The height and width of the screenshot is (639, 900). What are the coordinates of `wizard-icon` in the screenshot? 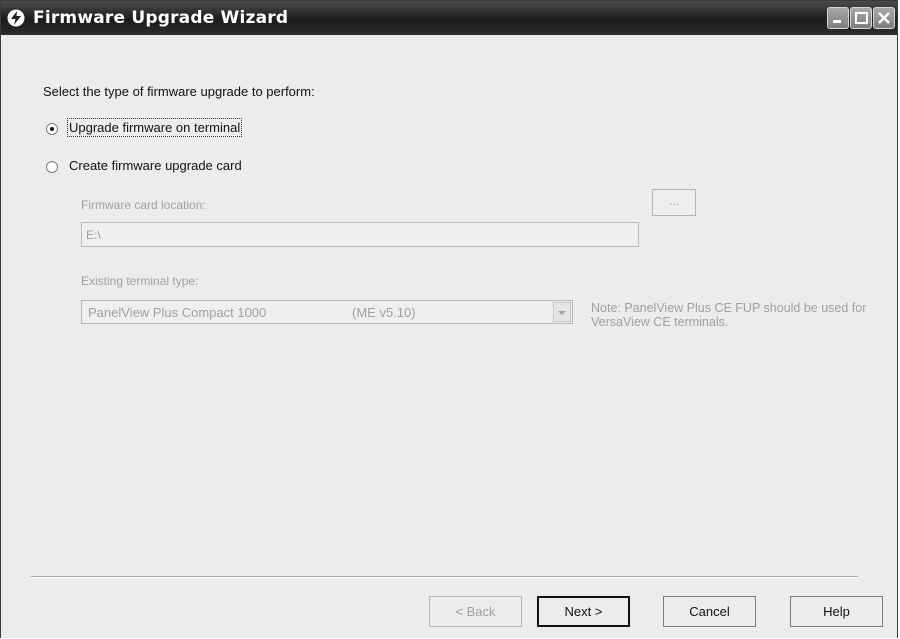 It's located at (16, 18).